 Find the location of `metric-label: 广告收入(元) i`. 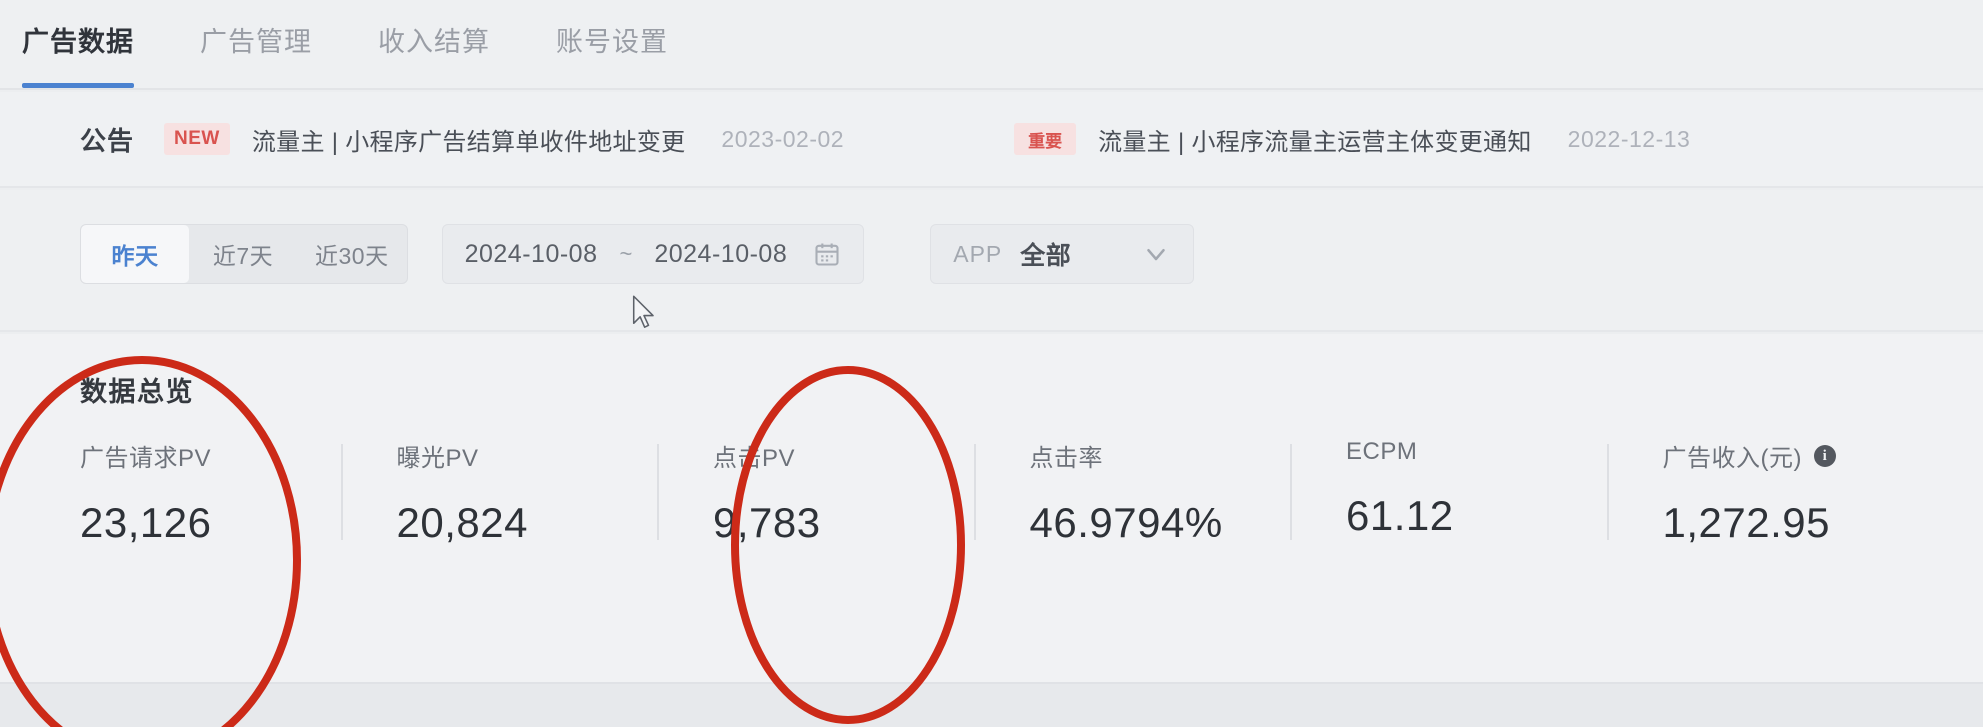

metric-label: 广告收入(元) i is located at coordinates (1793, 455).